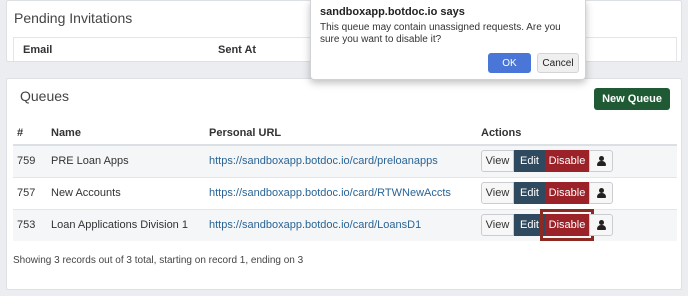 Image resolution: width=688 pixels, height=296 pixels. What do you see at coordinates (632, 99) in the screenshot?
I see `new-queue-button: New Queue` at bounding box center [632, 99].